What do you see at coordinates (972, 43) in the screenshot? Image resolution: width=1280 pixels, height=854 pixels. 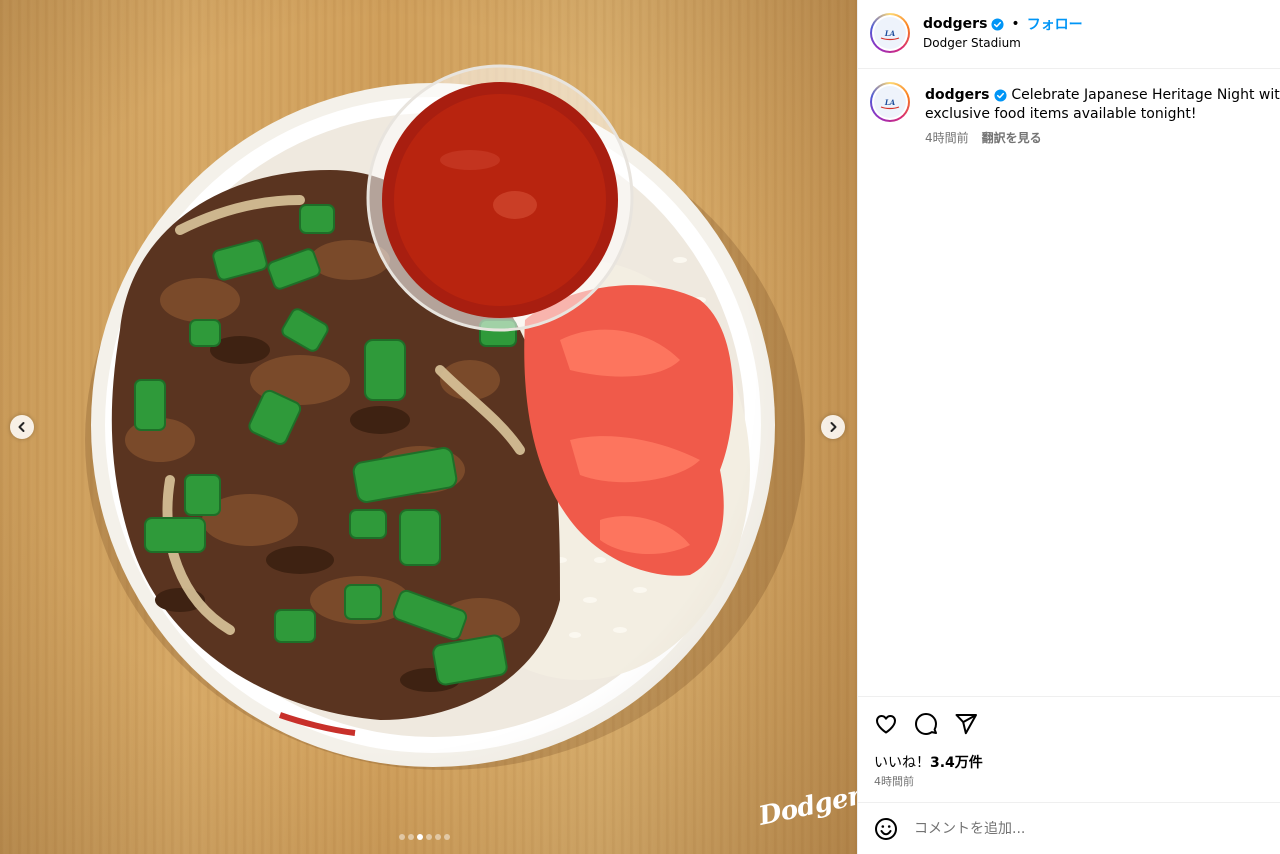 I see `location-link: Dodger Stadium` at bounding box center [972, 43].